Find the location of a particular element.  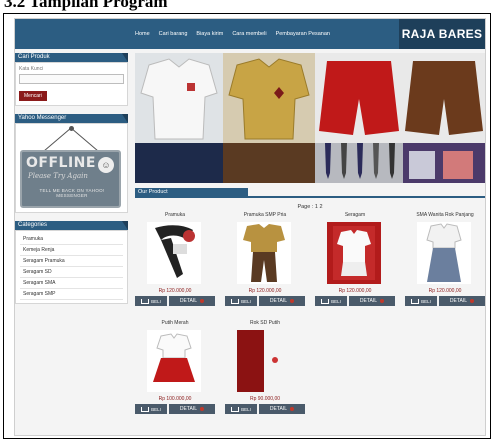

search-box-title: Cari Produk is located at coordinates (71, 57).